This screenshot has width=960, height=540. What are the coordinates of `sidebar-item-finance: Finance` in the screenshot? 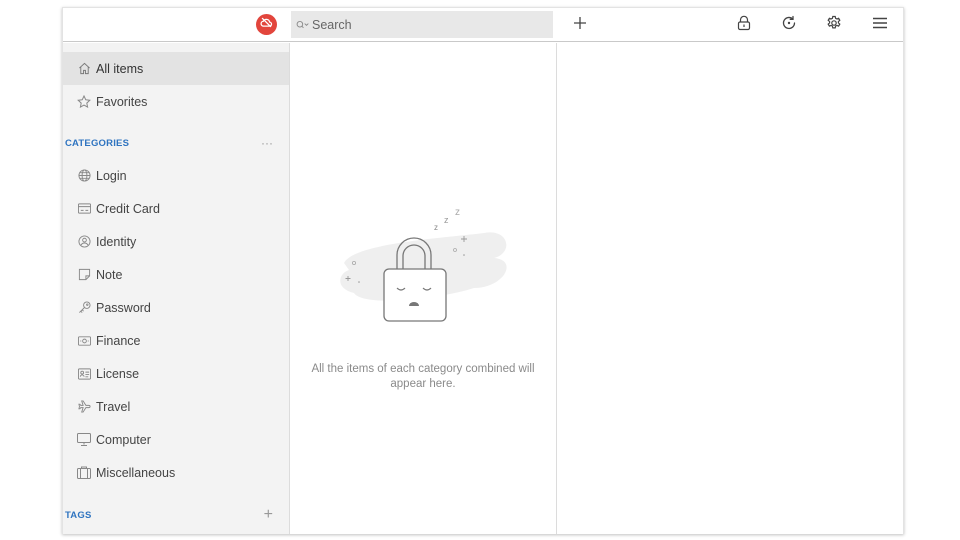 It's located at (176, 340).